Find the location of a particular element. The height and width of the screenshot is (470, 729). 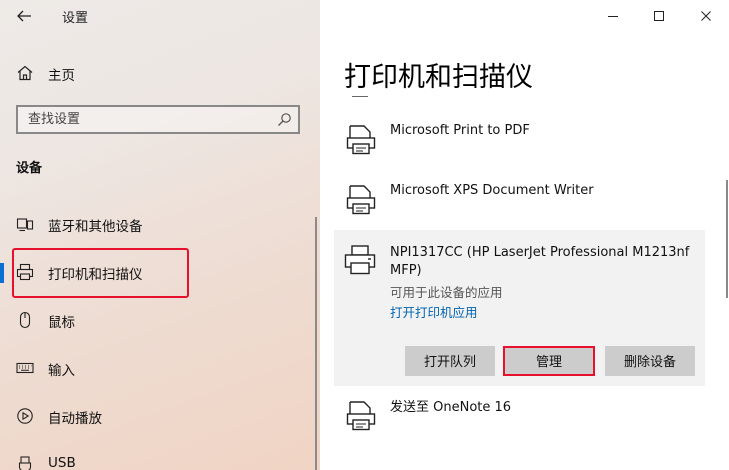

device-item-print-to-pdf: Microsoft Print to PDF is located at coordinates (518, 142).